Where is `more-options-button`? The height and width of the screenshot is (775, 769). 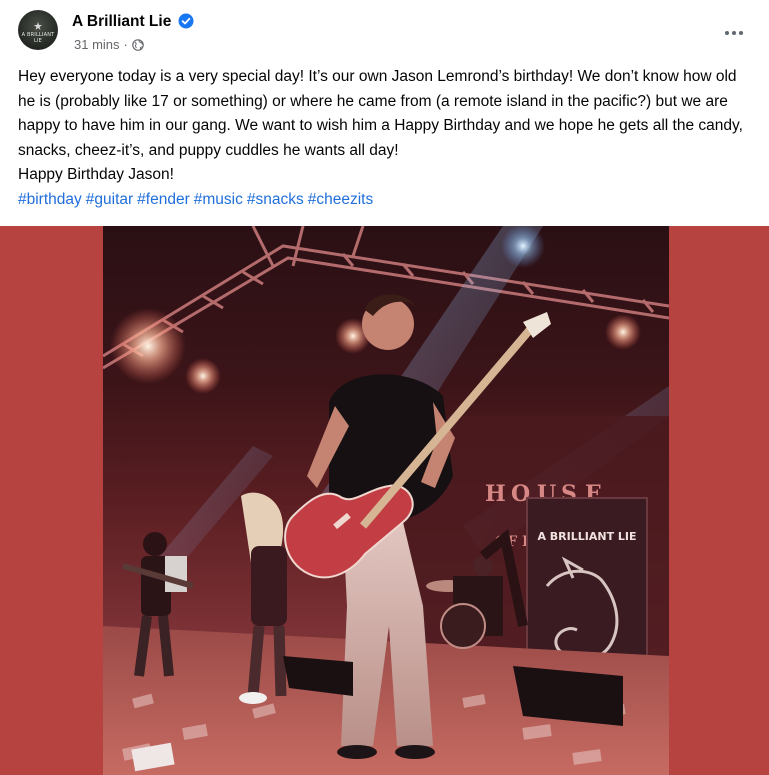
more-options-button is located at coordinates (734, 33).